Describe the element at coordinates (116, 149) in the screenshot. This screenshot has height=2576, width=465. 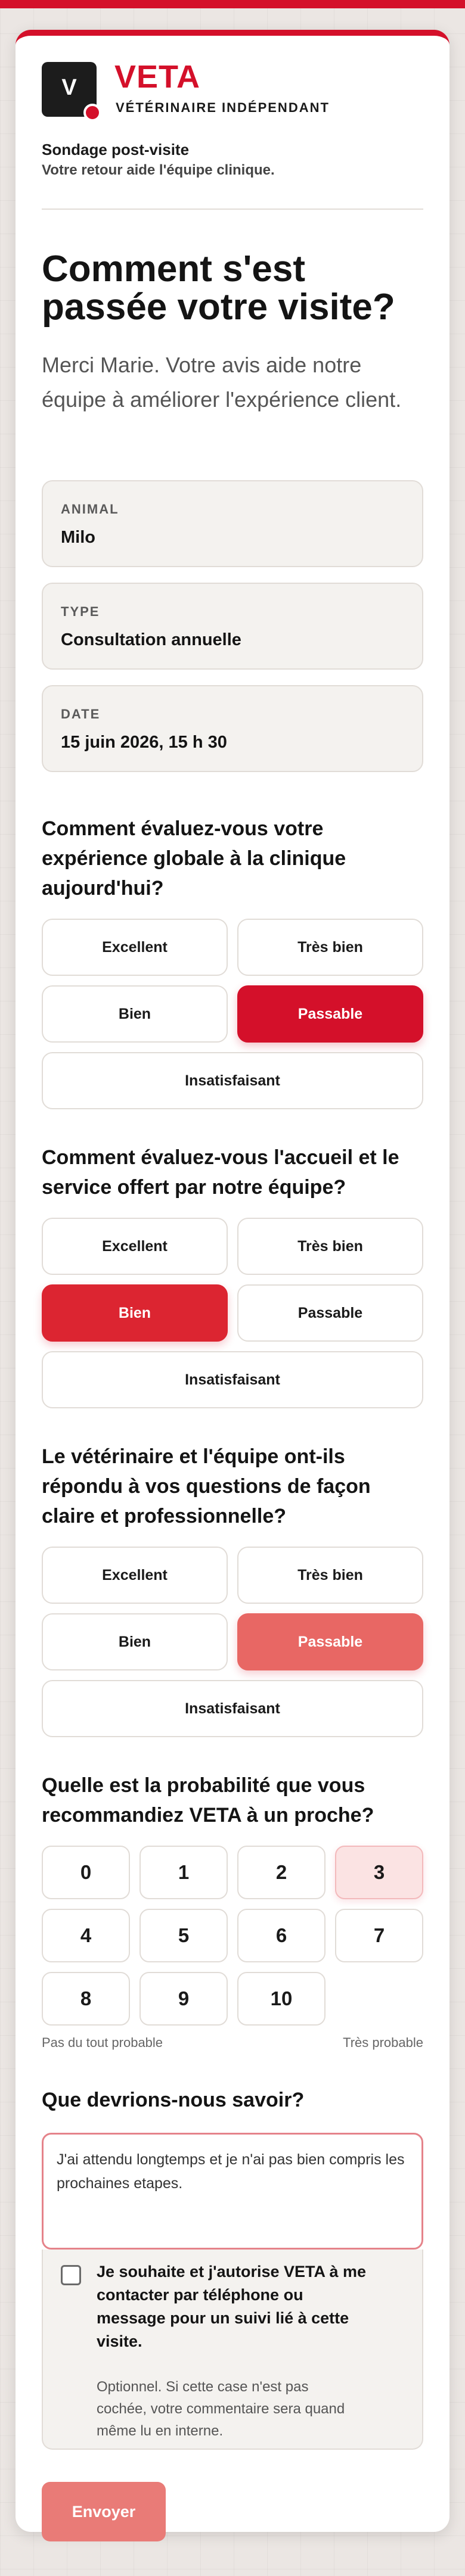
I see `survey-title: Sondage post-visite` at that location.